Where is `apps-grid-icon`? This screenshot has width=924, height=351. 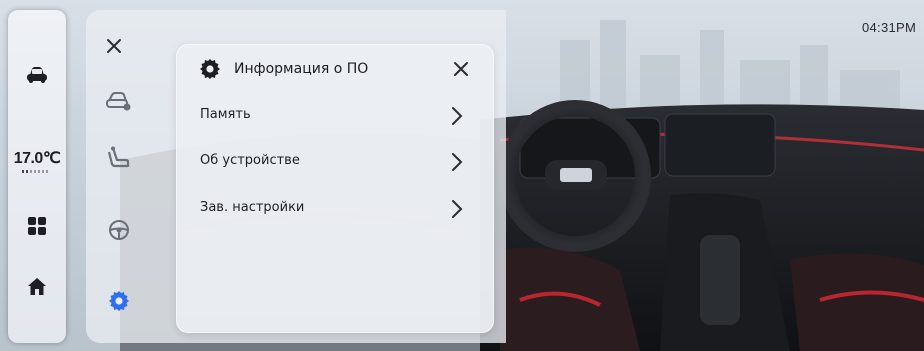
apps-grid-icon is located at coordinates (37, 226).